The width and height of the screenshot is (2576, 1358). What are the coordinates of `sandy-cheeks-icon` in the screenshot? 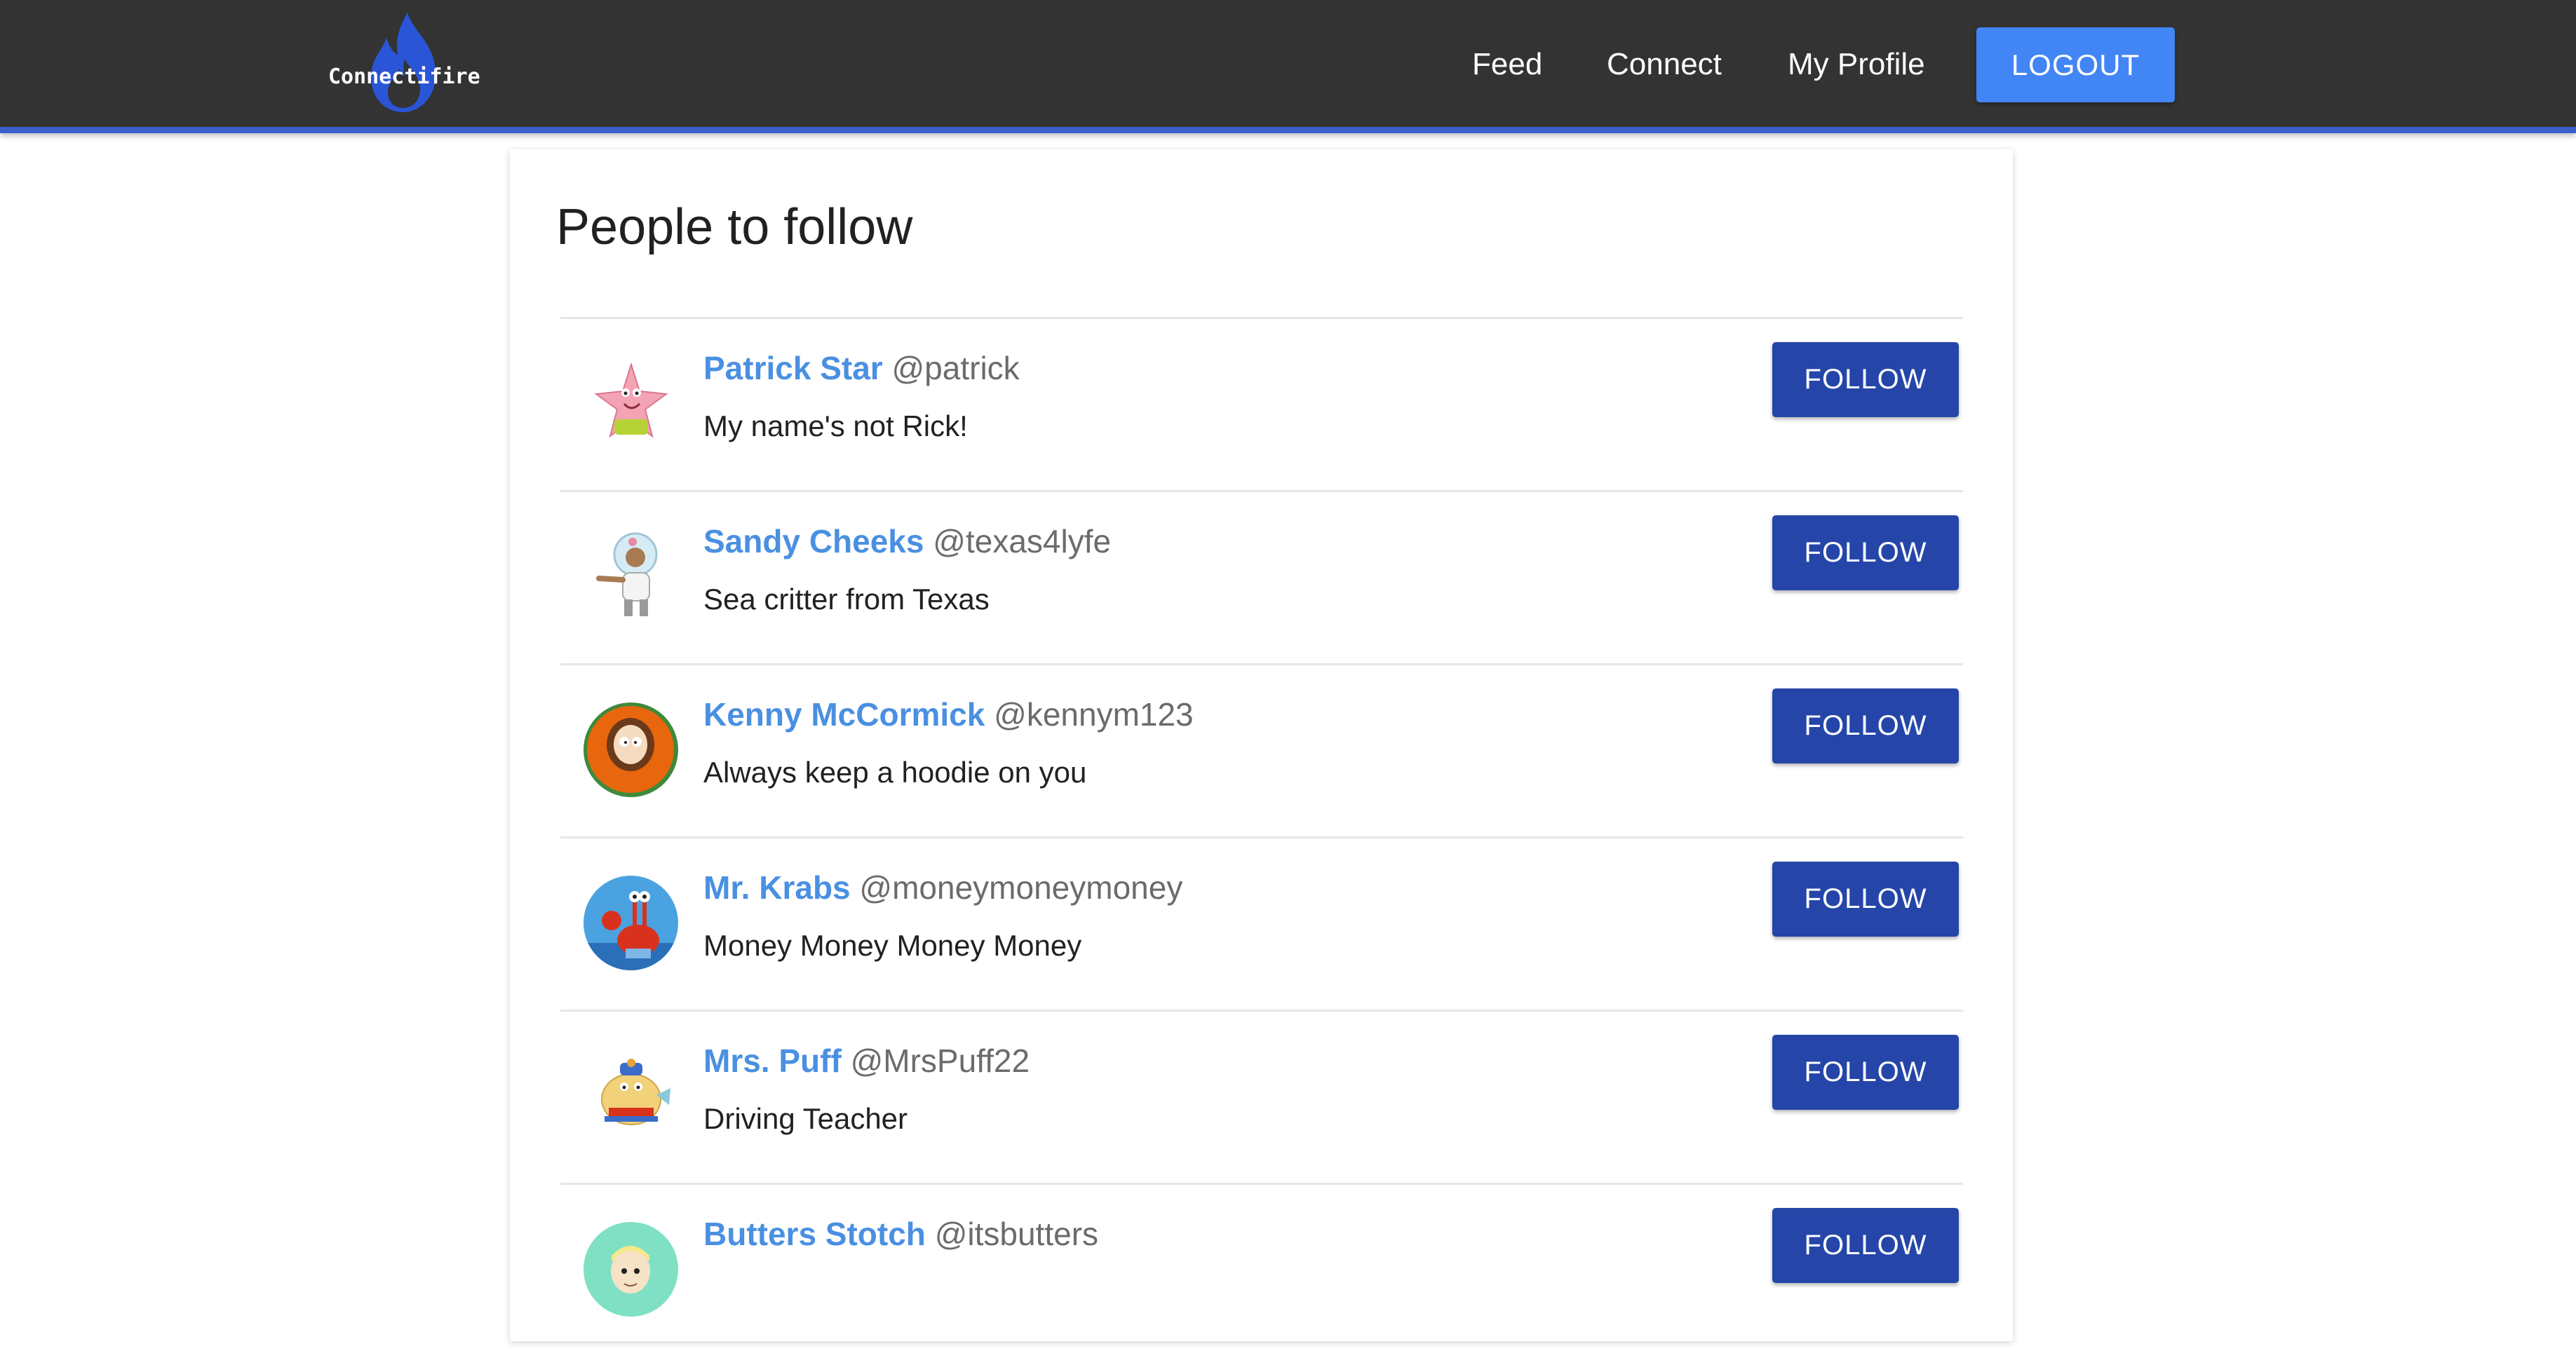 It's located at (631, 577).